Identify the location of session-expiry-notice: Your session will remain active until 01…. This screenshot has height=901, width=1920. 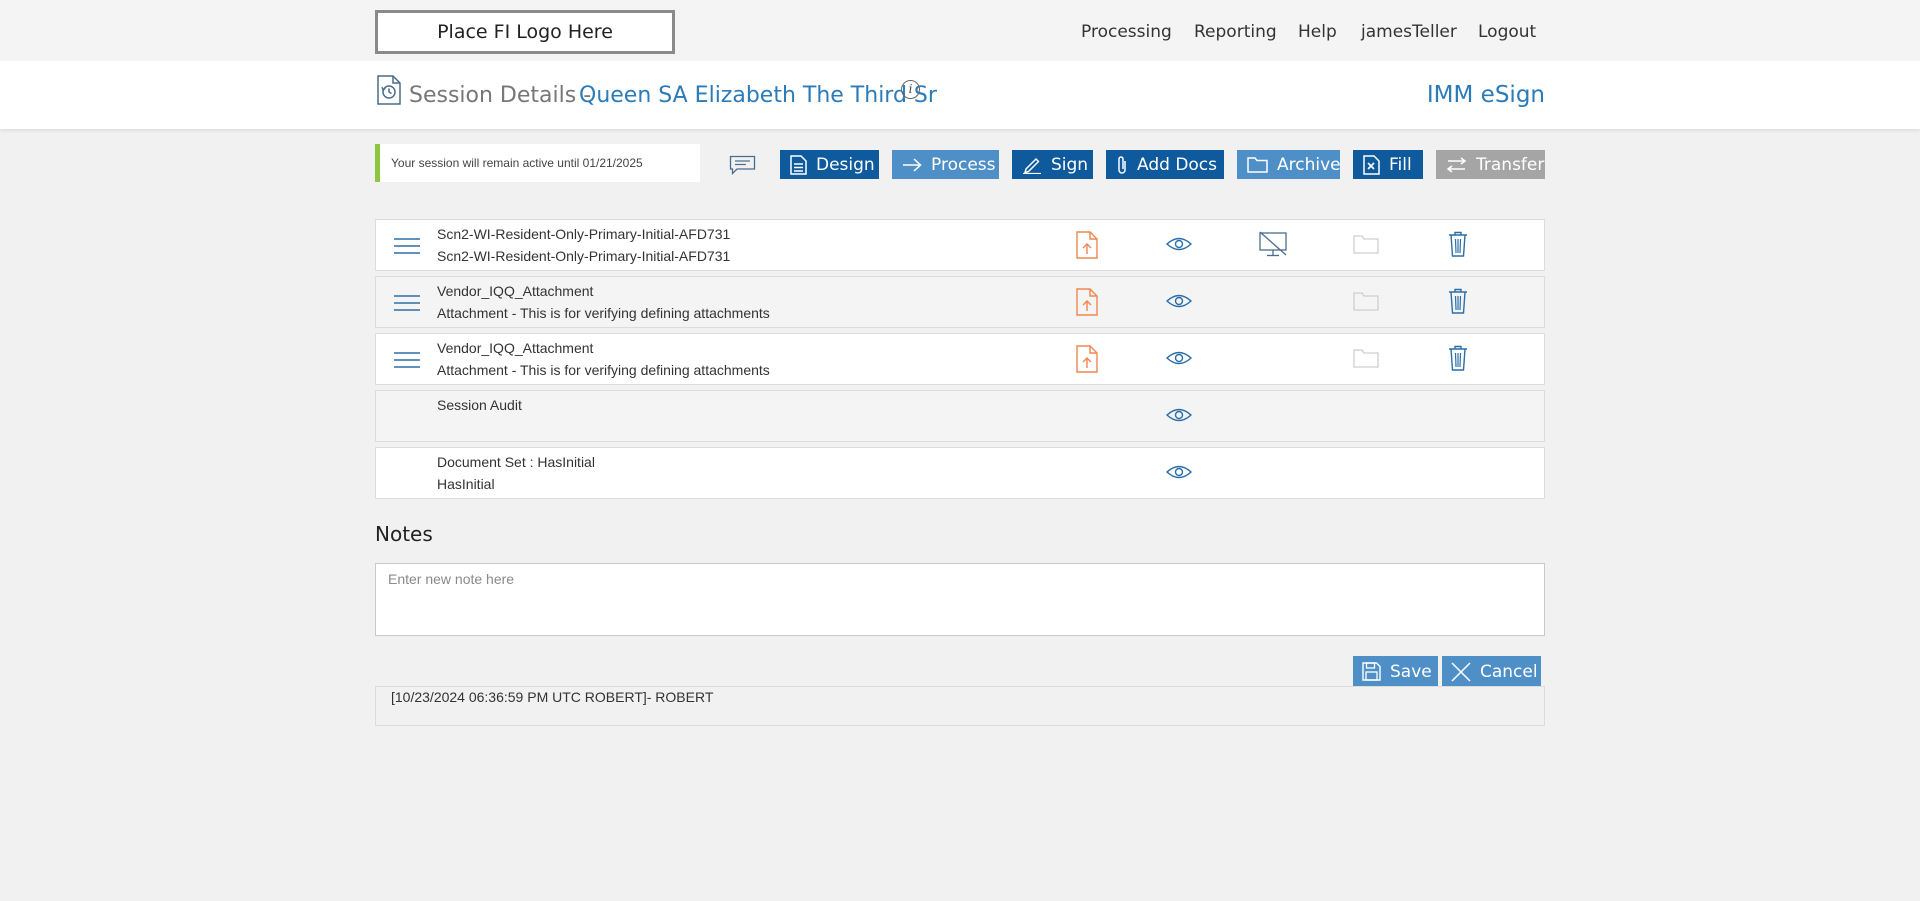
(537, 163).